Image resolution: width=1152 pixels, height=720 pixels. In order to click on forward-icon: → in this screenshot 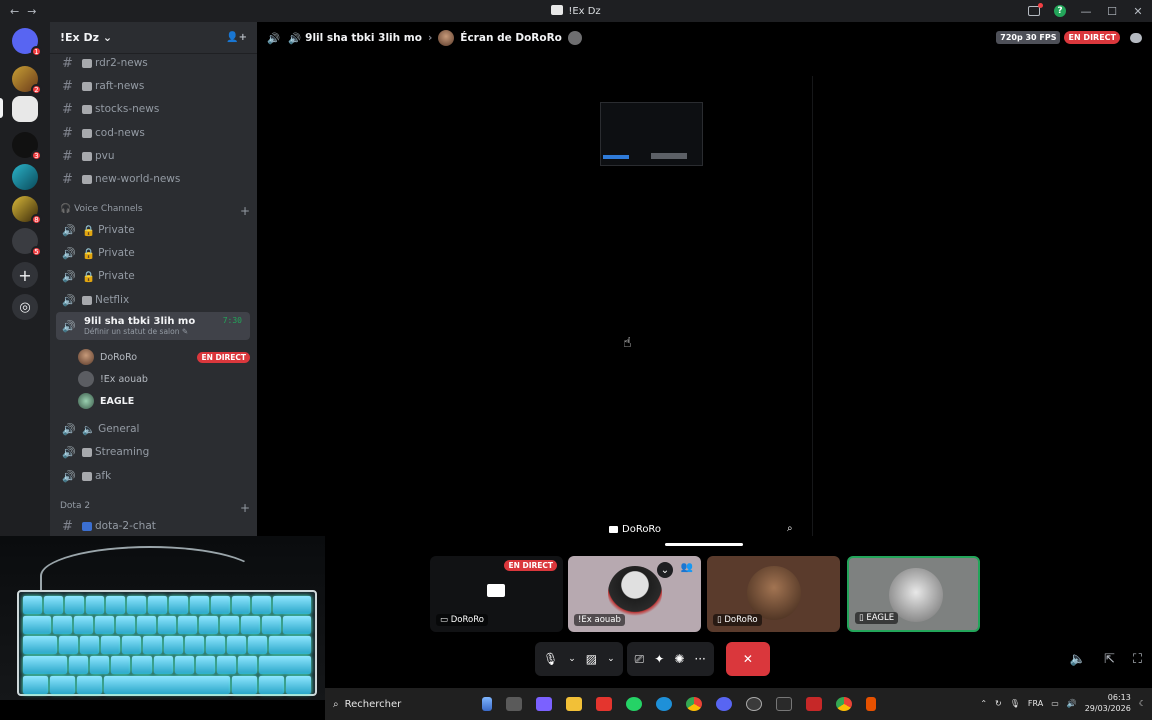, I will do `click(31, 11)`.